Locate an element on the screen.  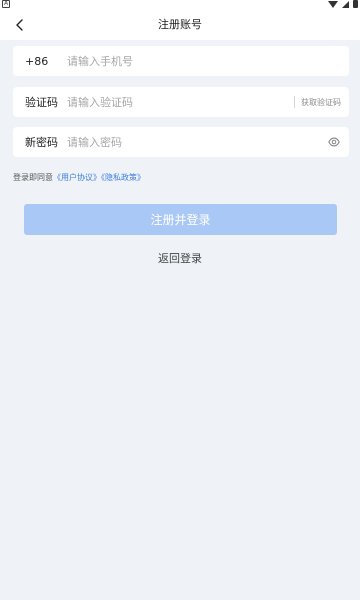
signal-icon is located at coordinates (345, 4).